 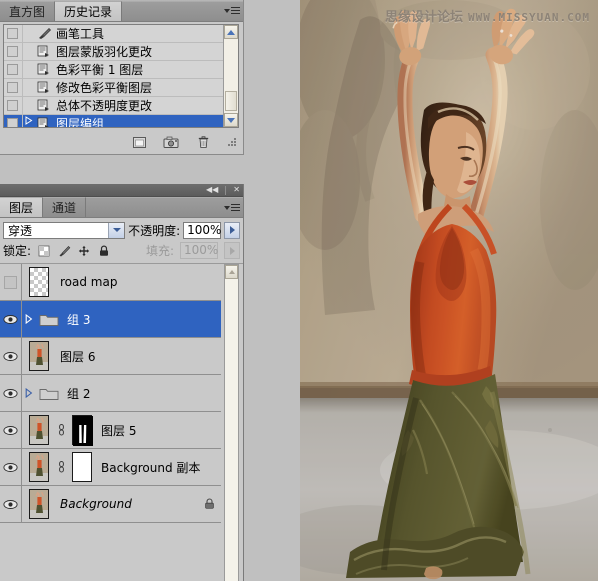 I want to click on fill-stepper-icon, so click(x=232, y=250).